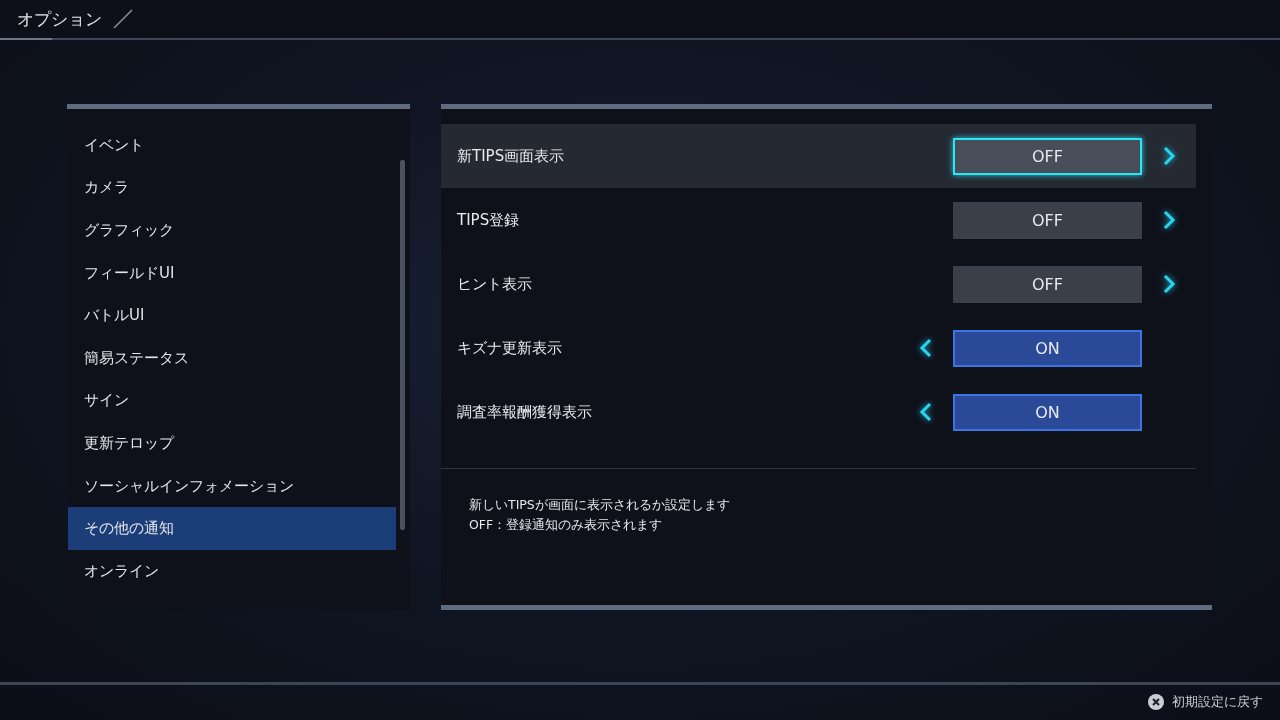 This screenshot has width=1280, height=720. I want to click on description-text: OFF：登録通知のみ表示されます, so click(566, 525).